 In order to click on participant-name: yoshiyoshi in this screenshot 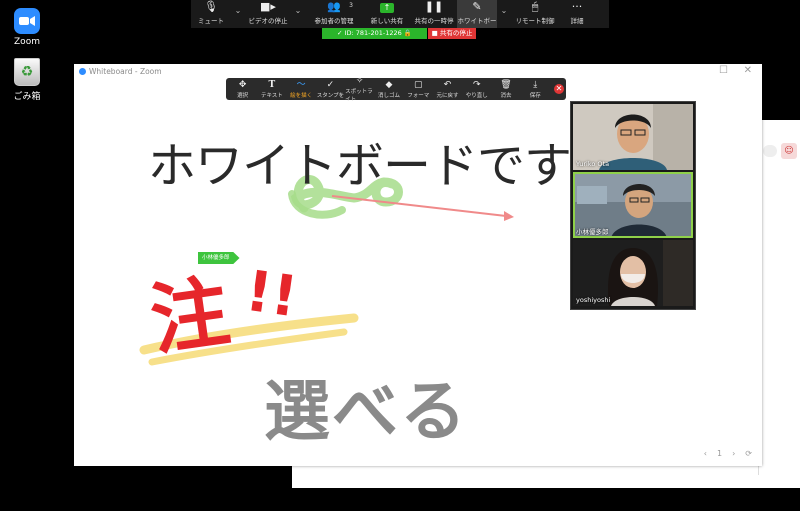, I will do `click(593, 300)`.